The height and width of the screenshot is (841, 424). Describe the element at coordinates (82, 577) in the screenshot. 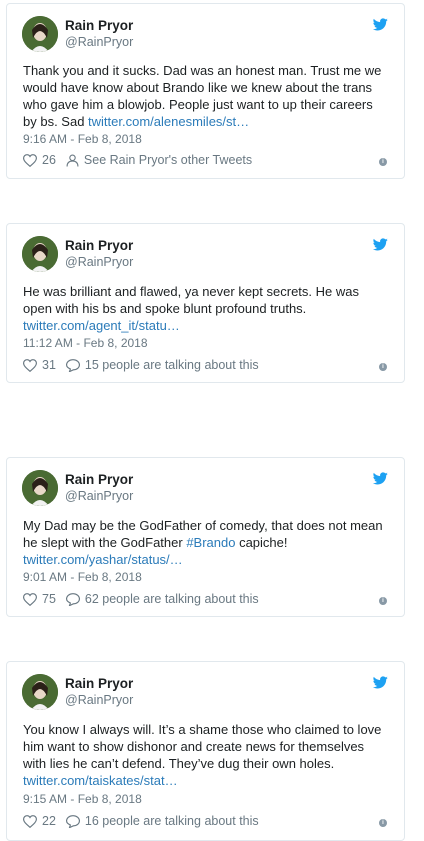

I see `tweet-timestamp: 9:01 AM - Feb 8, 2018` at that location.